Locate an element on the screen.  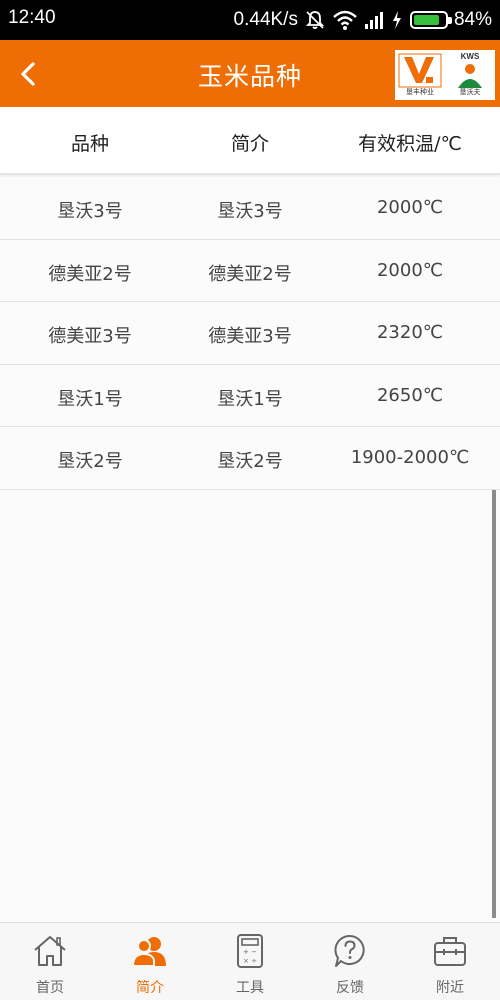
kenfeng-logo: 垦丰种业 is located at coordinates (420, 75).